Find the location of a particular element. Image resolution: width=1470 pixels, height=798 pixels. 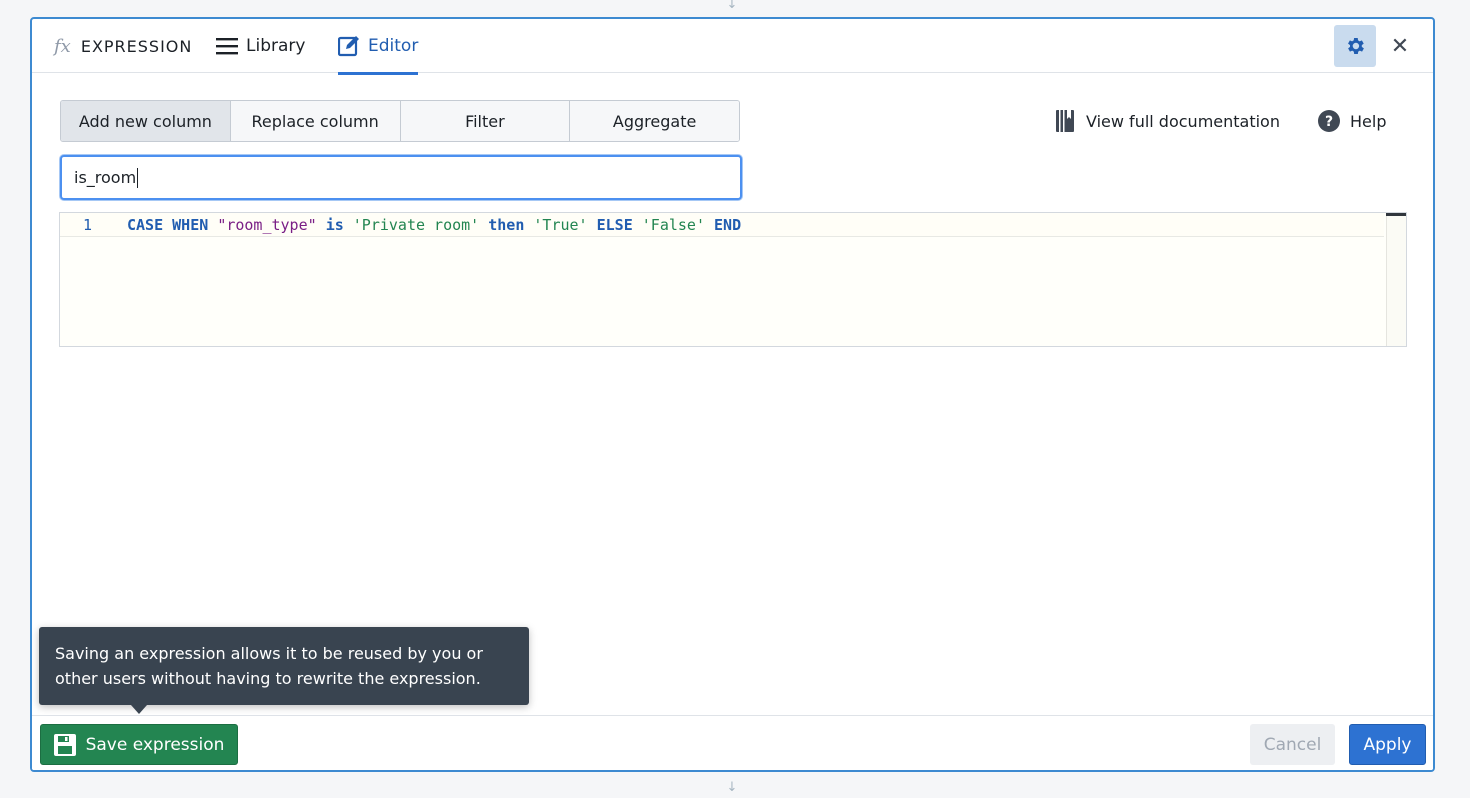

token-end: END is located at coordinates (728, 224).